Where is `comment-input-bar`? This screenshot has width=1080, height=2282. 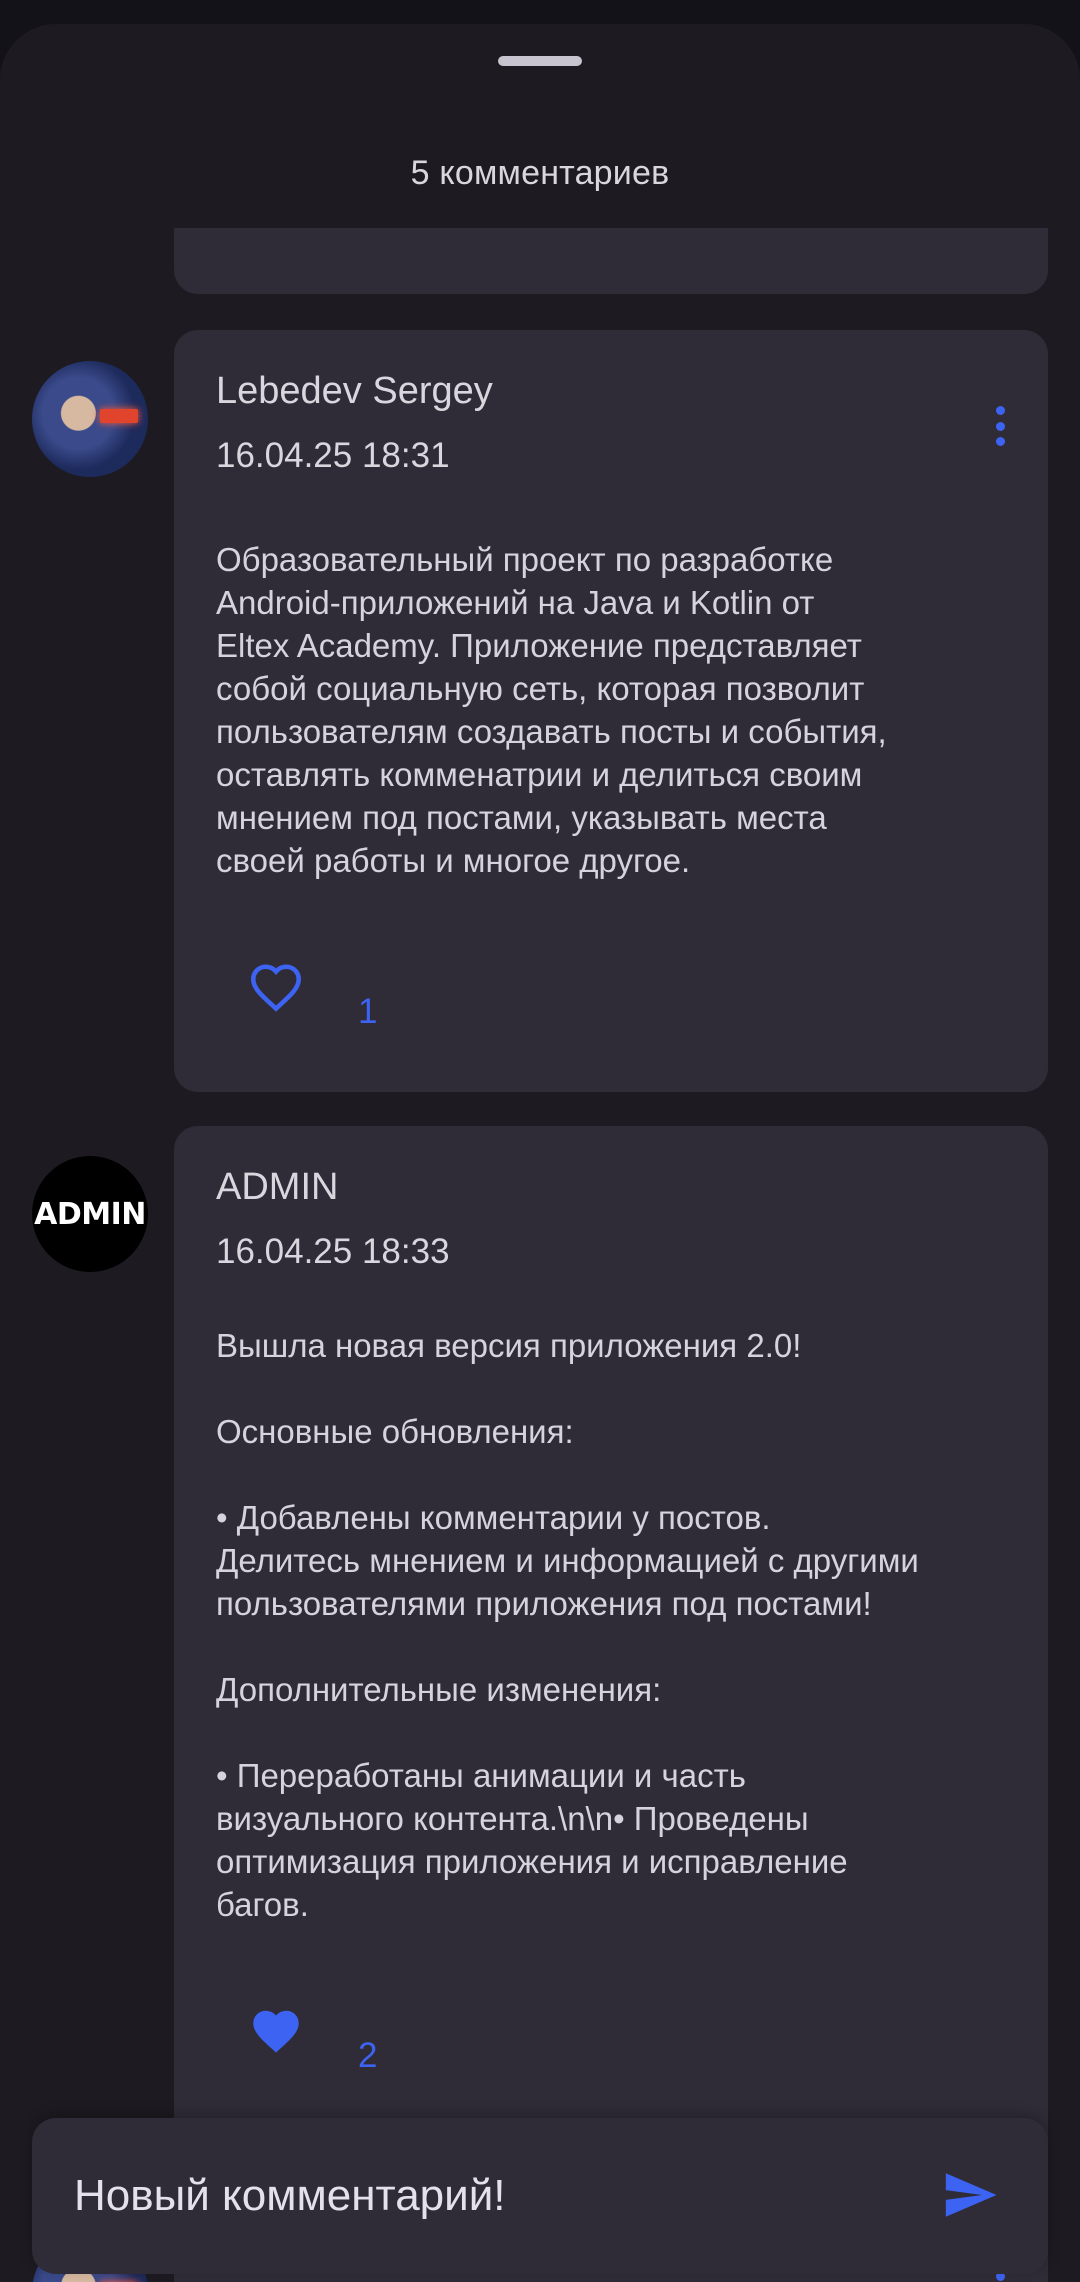 comment-input-bar is located at coordinates (540, 2196).